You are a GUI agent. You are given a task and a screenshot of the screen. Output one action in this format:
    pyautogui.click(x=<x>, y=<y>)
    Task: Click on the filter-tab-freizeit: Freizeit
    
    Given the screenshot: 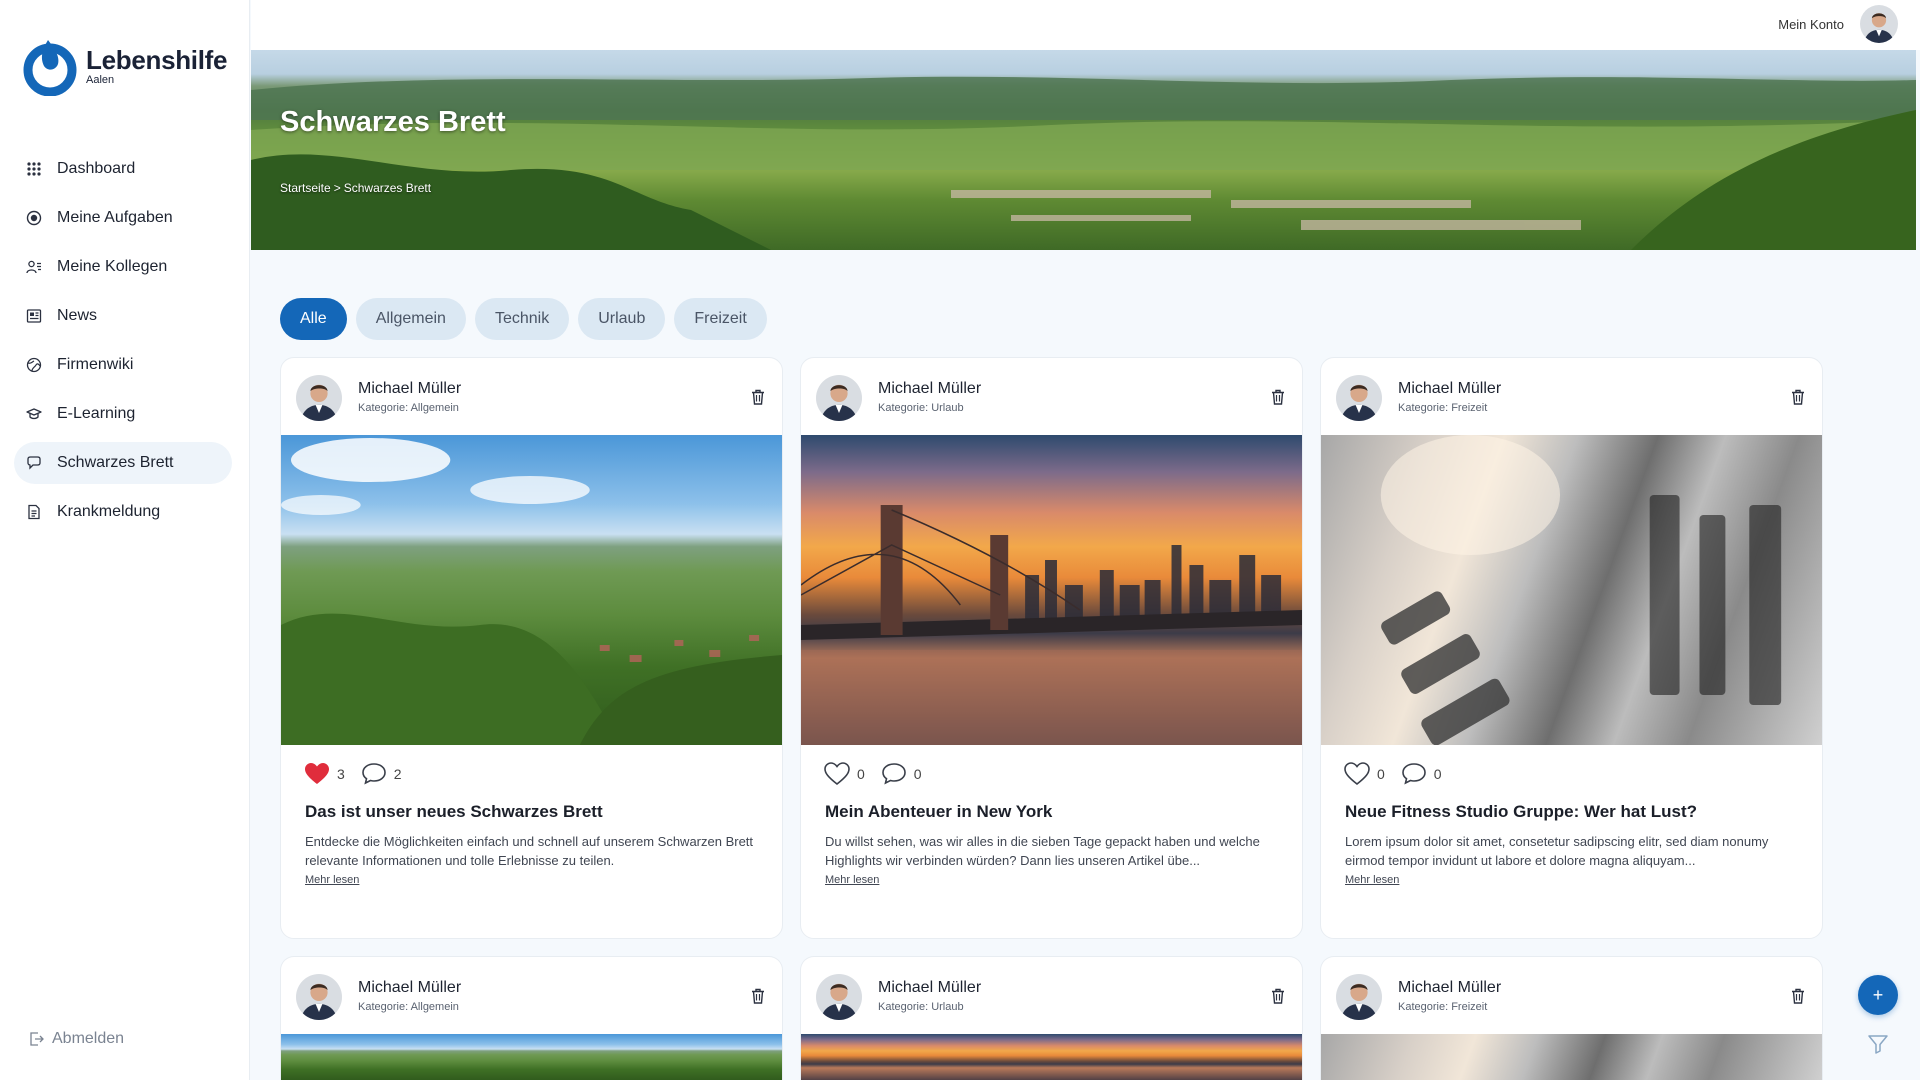 What is the action you would take?
    pyautogui.click(x=720, y=319)
    